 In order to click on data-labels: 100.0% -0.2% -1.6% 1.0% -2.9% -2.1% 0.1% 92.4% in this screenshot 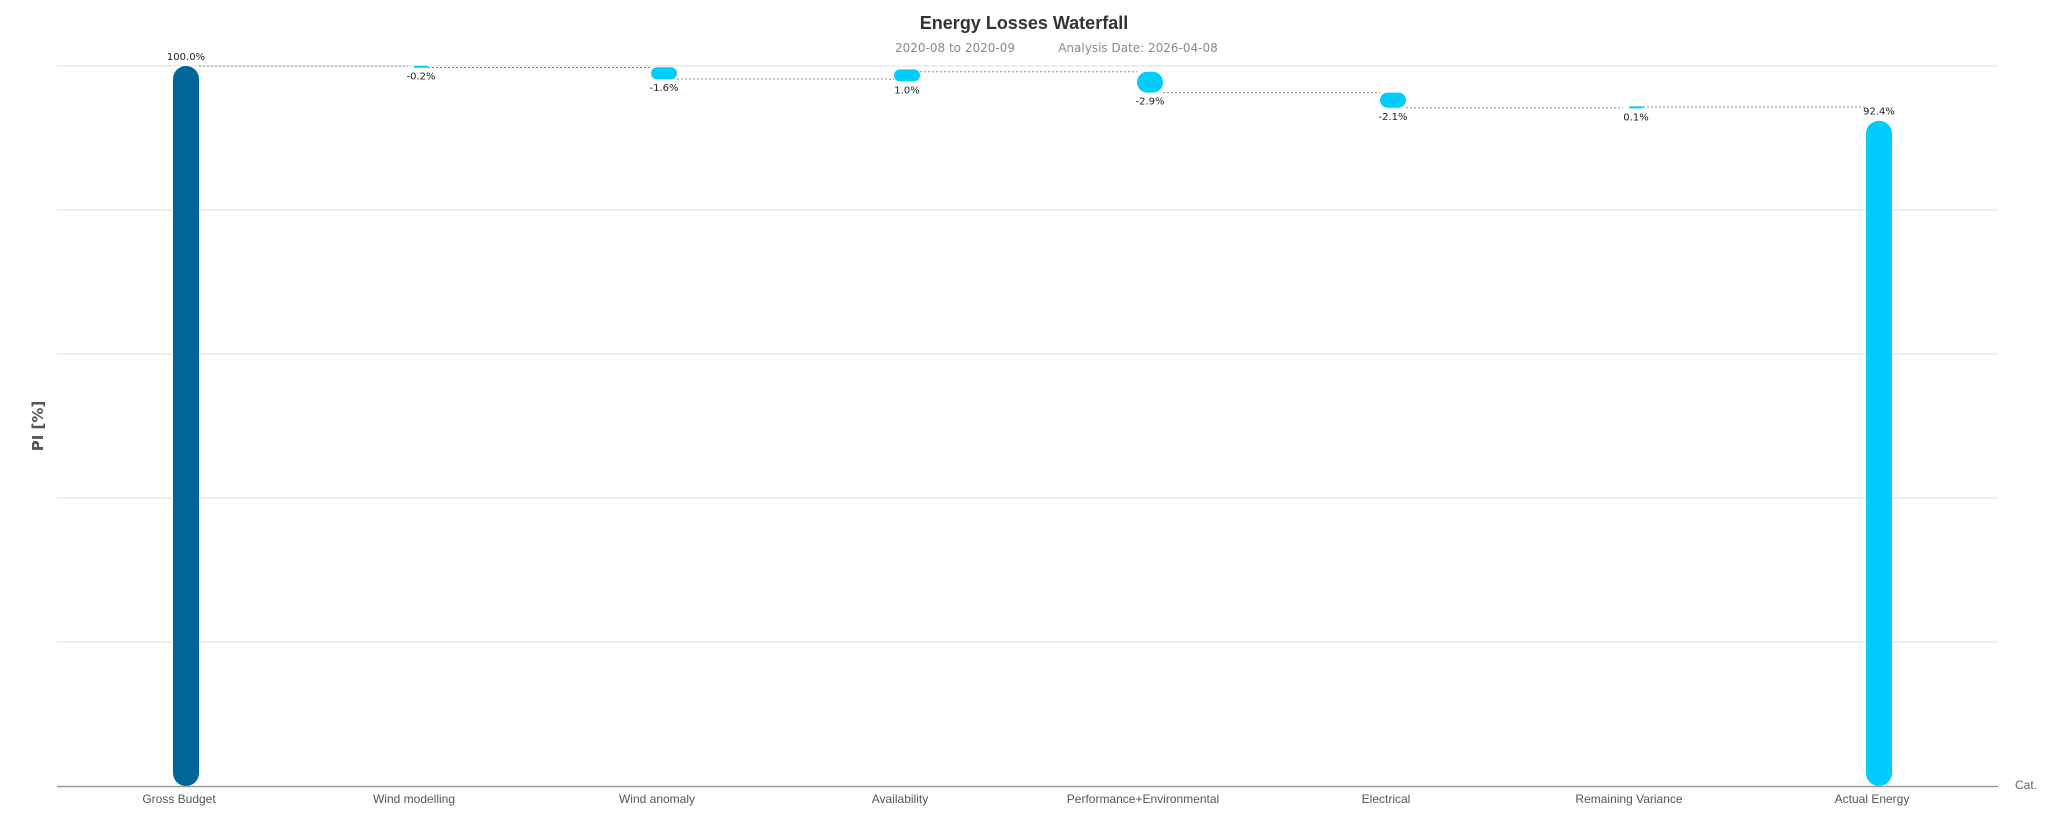, I will do `click(1031, 87)`.